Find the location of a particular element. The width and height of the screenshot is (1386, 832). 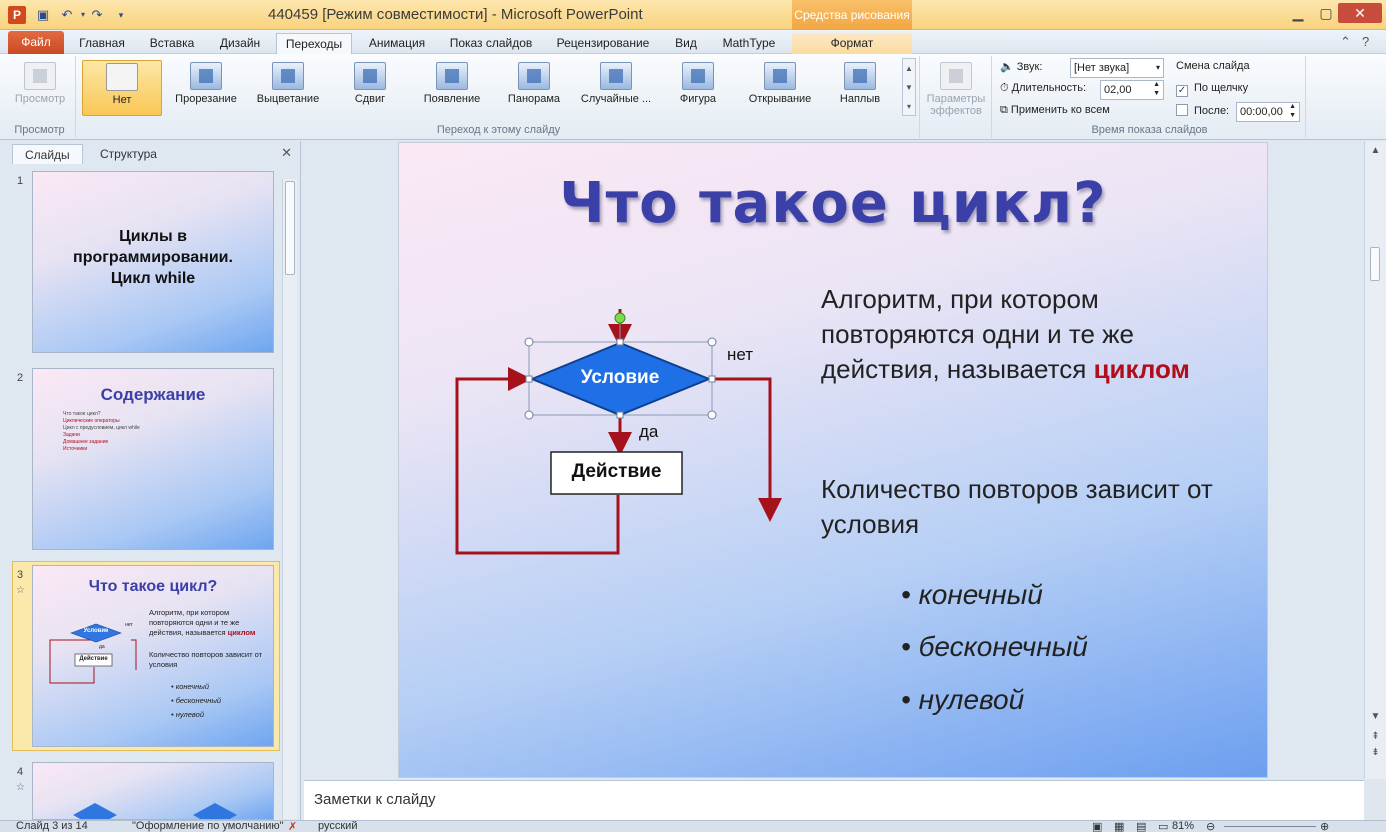

tab-mathtype: MathType is located at coordinates (749, 43).